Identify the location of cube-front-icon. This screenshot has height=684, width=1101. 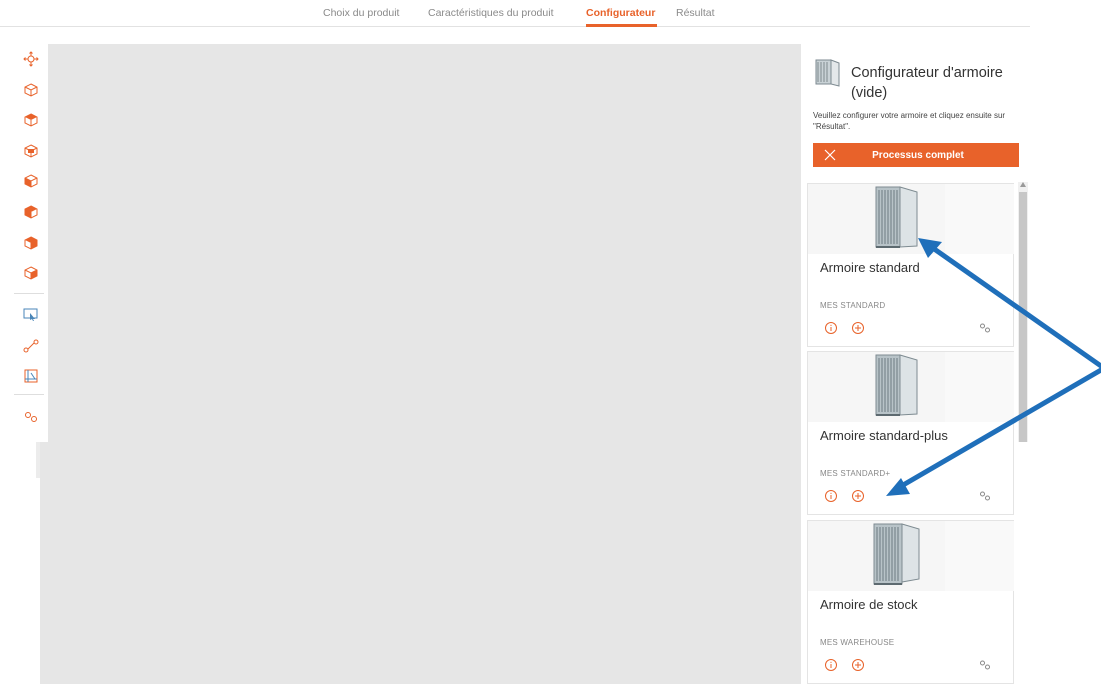
(31, 181).